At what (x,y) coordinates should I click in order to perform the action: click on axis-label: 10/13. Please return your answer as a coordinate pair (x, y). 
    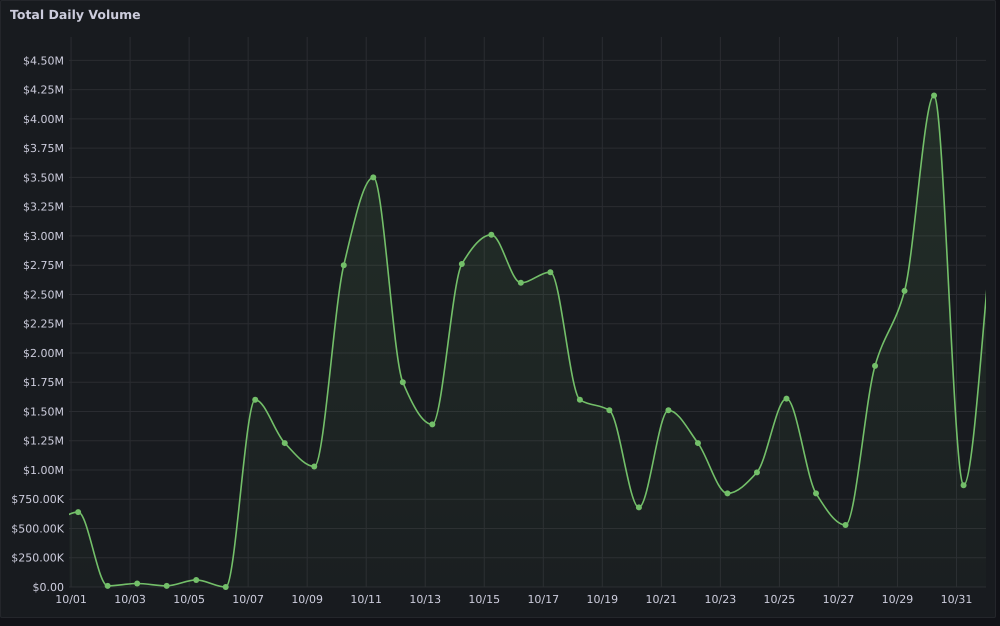
    Looking at the image, I should click on (425, 599).